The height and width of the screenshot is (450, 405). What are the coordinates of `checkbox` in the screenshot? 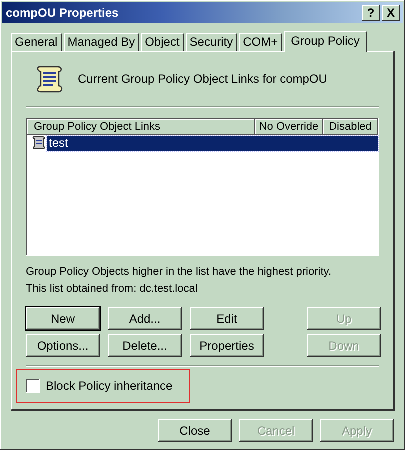 It's located at (33, 386).